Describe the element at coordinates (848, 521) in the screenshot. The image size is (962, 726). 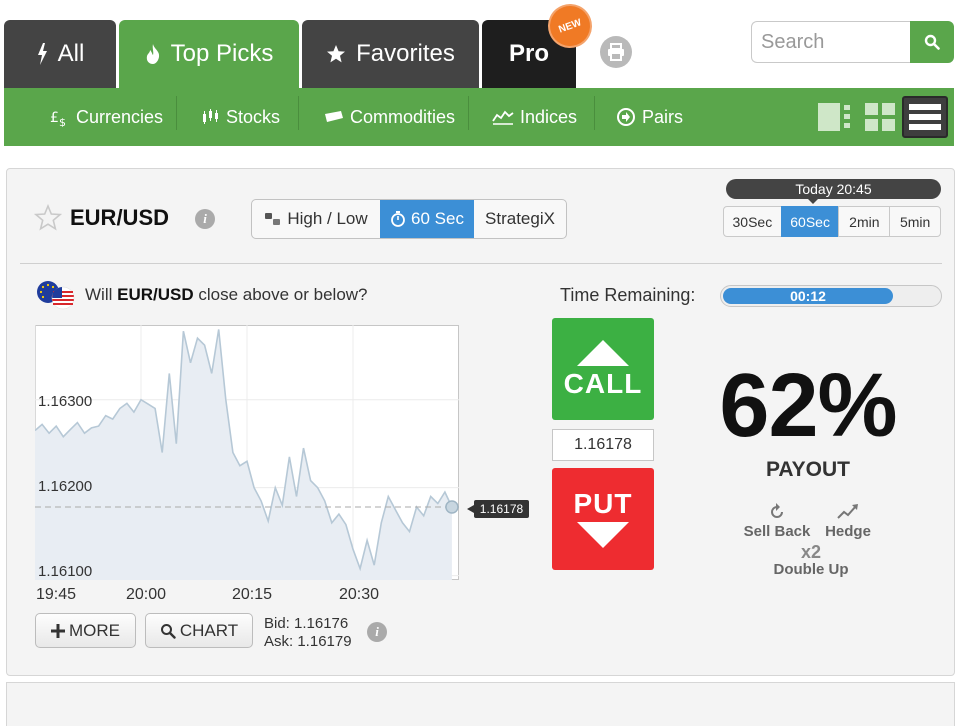
I see `hedge-button: Hedge` at that location.